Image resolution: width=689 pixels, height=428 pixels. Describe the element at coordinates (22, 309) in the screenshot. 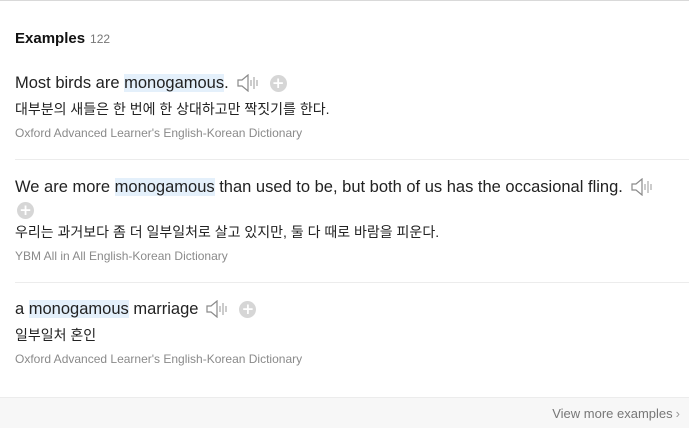

I see `english-text: a` at that location.